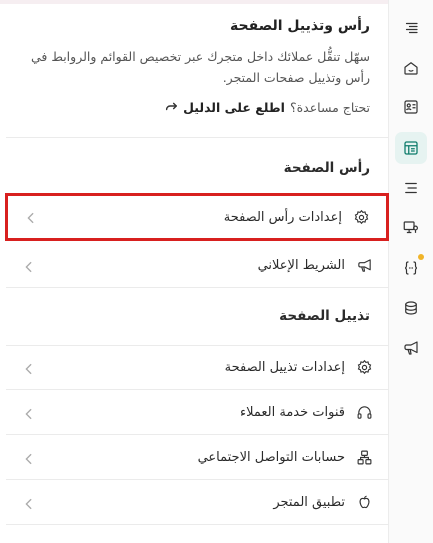  I want to click on row-label: قنوات خدمة العملاء, so click(292, 412).